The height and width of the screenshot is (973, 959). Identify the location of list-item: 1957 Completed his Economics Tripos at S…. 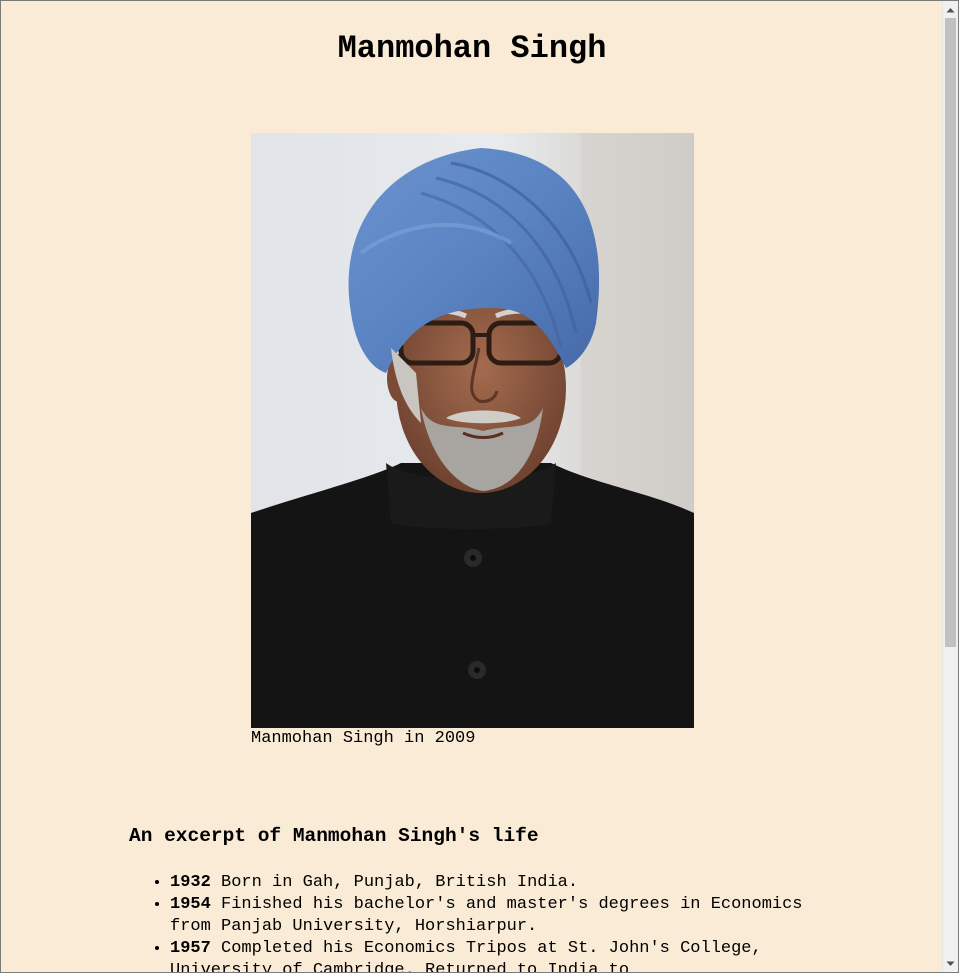
(500, 955).